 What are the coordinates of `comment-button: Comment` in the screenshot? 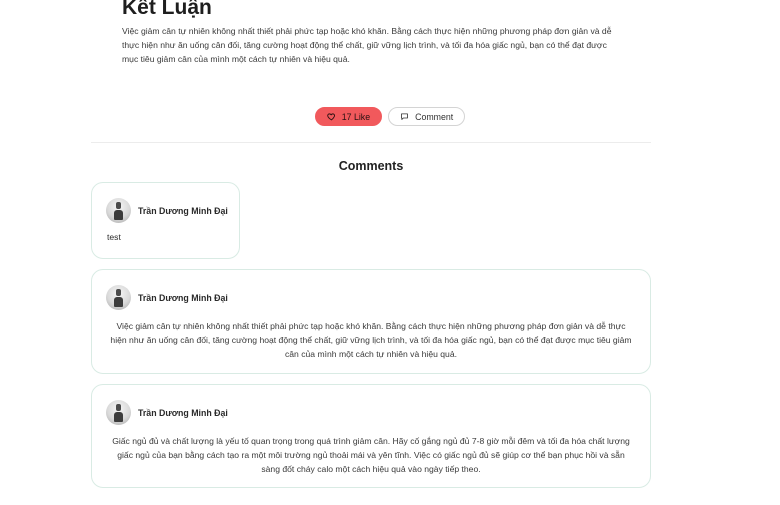 It's located at (427, 116).